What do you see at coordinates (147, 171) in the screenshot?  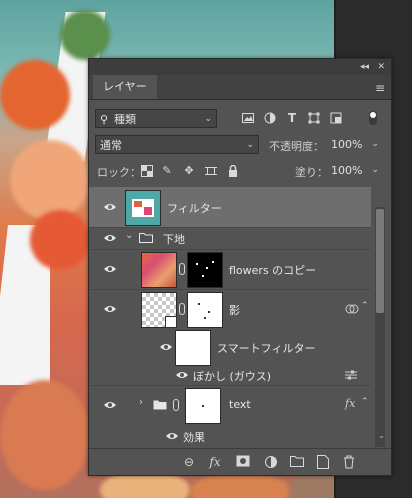 I see `lock-transparent-icon` at bounding box center [147, 171].